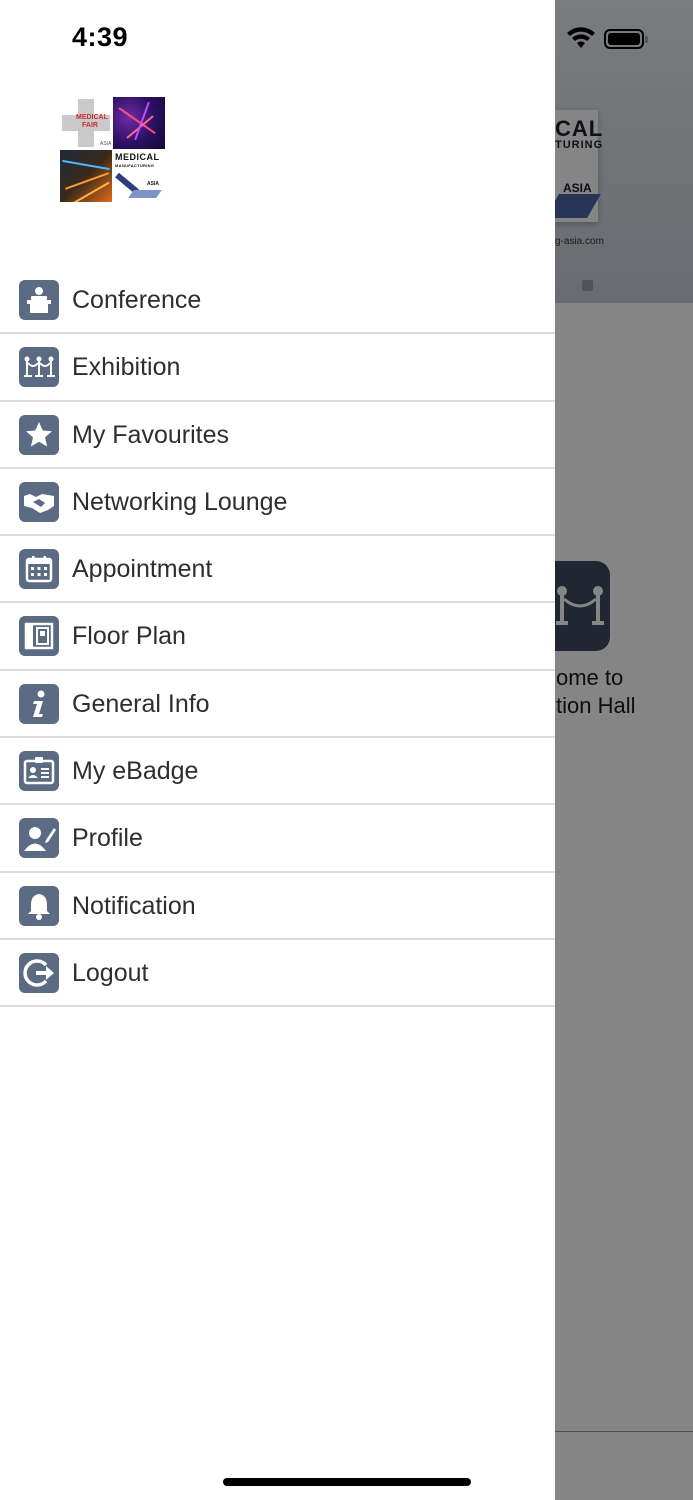 The width and height of the screenshot is (693, 1500). Describe the element at coordinates (39, 703) in the screenshot. I see `info-icon` at that location.